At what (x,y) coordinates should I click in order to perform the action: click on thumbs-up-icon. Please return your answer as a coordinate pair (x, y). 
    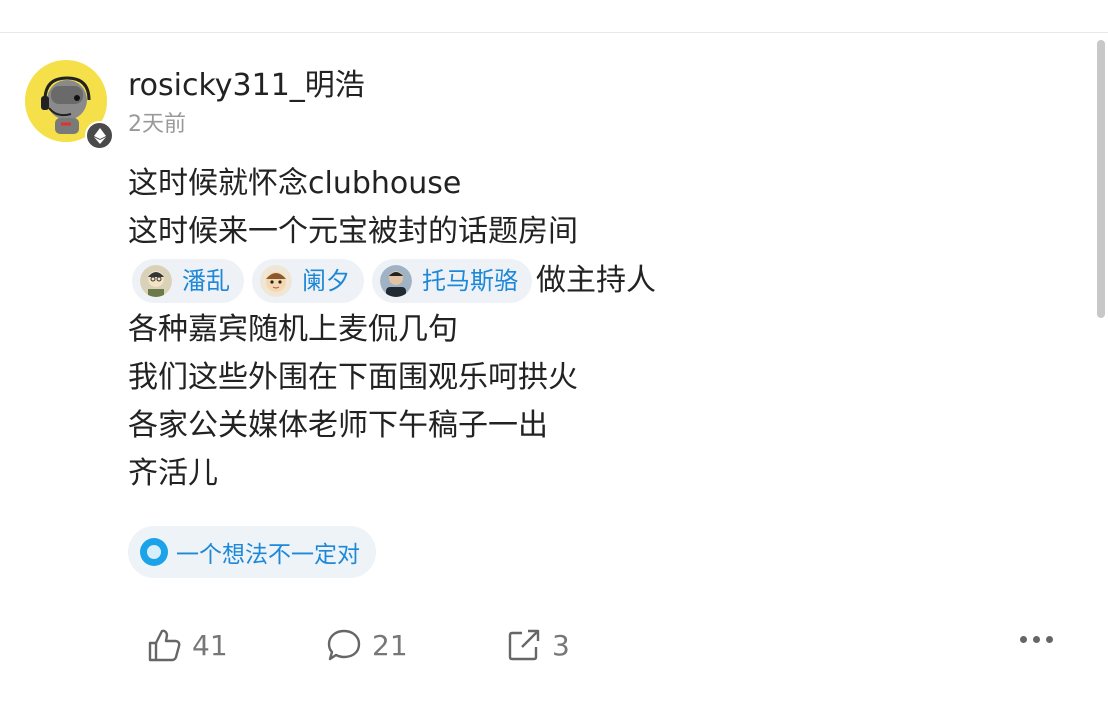
    Looking at the image, I should click on (164, 645).